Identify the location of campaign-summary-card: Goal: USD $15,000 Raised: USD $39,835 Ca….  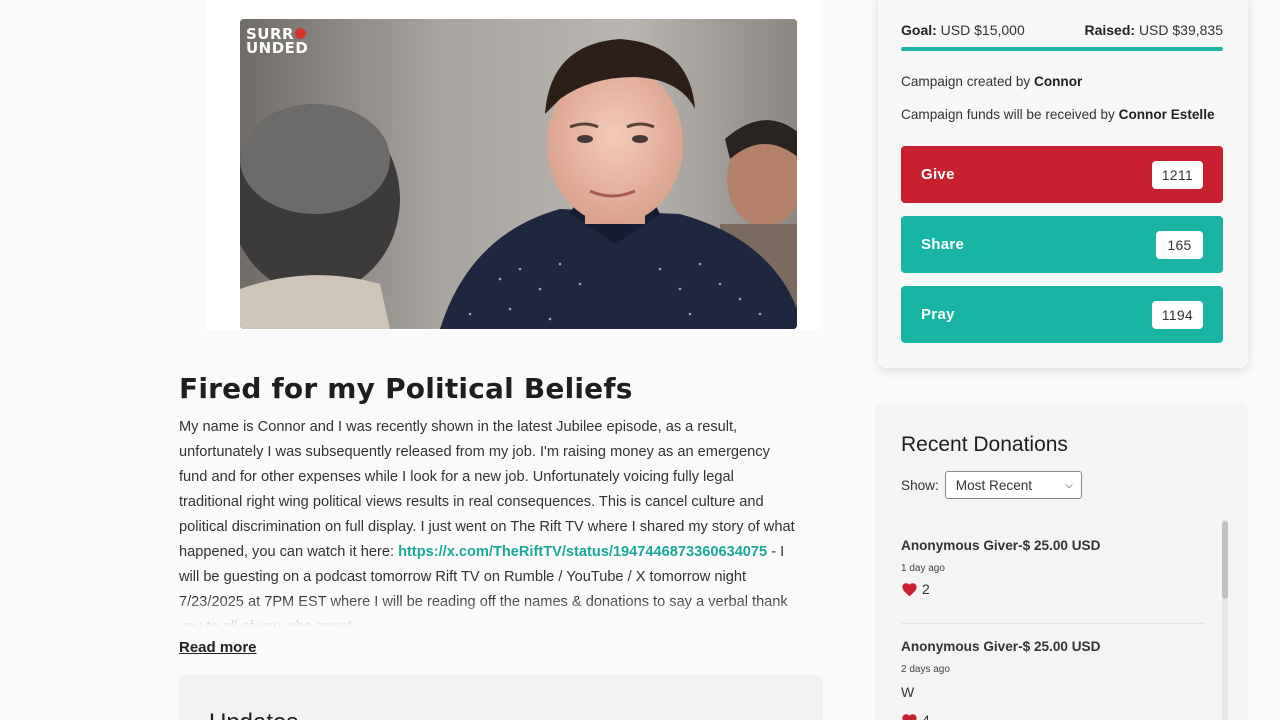
(1063, 184).